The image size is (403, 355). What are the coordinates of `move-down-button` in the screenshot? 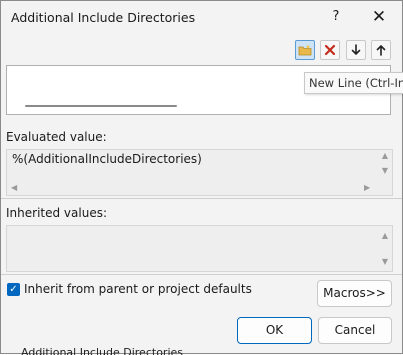 It's located at (356, 50).